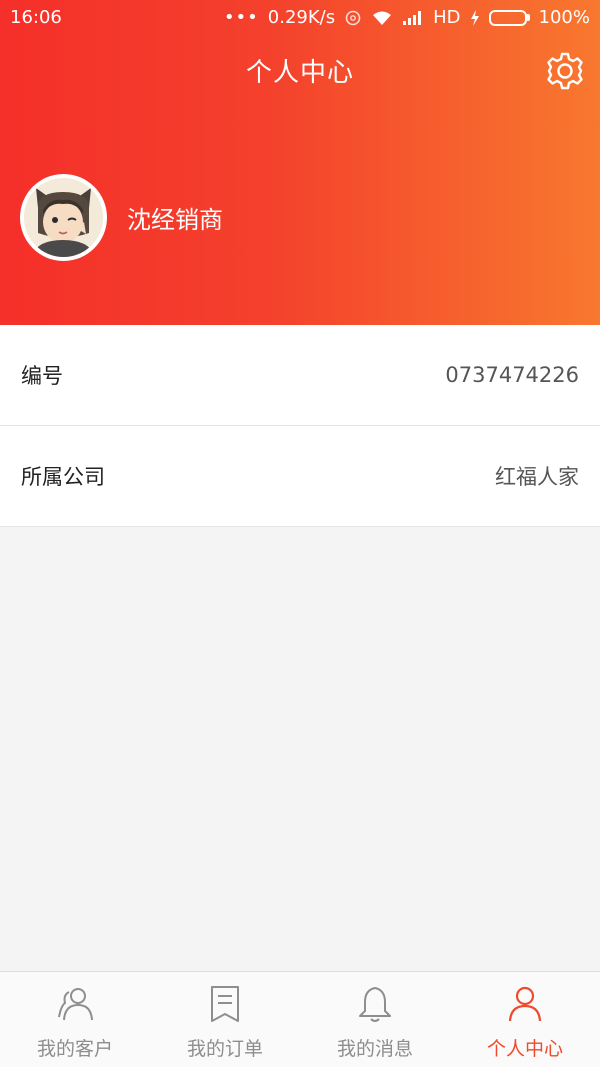  I want to click on bottom-tab-bar: 我的客户 我的订单 我的消息 个人中心, so click(300, 1019).